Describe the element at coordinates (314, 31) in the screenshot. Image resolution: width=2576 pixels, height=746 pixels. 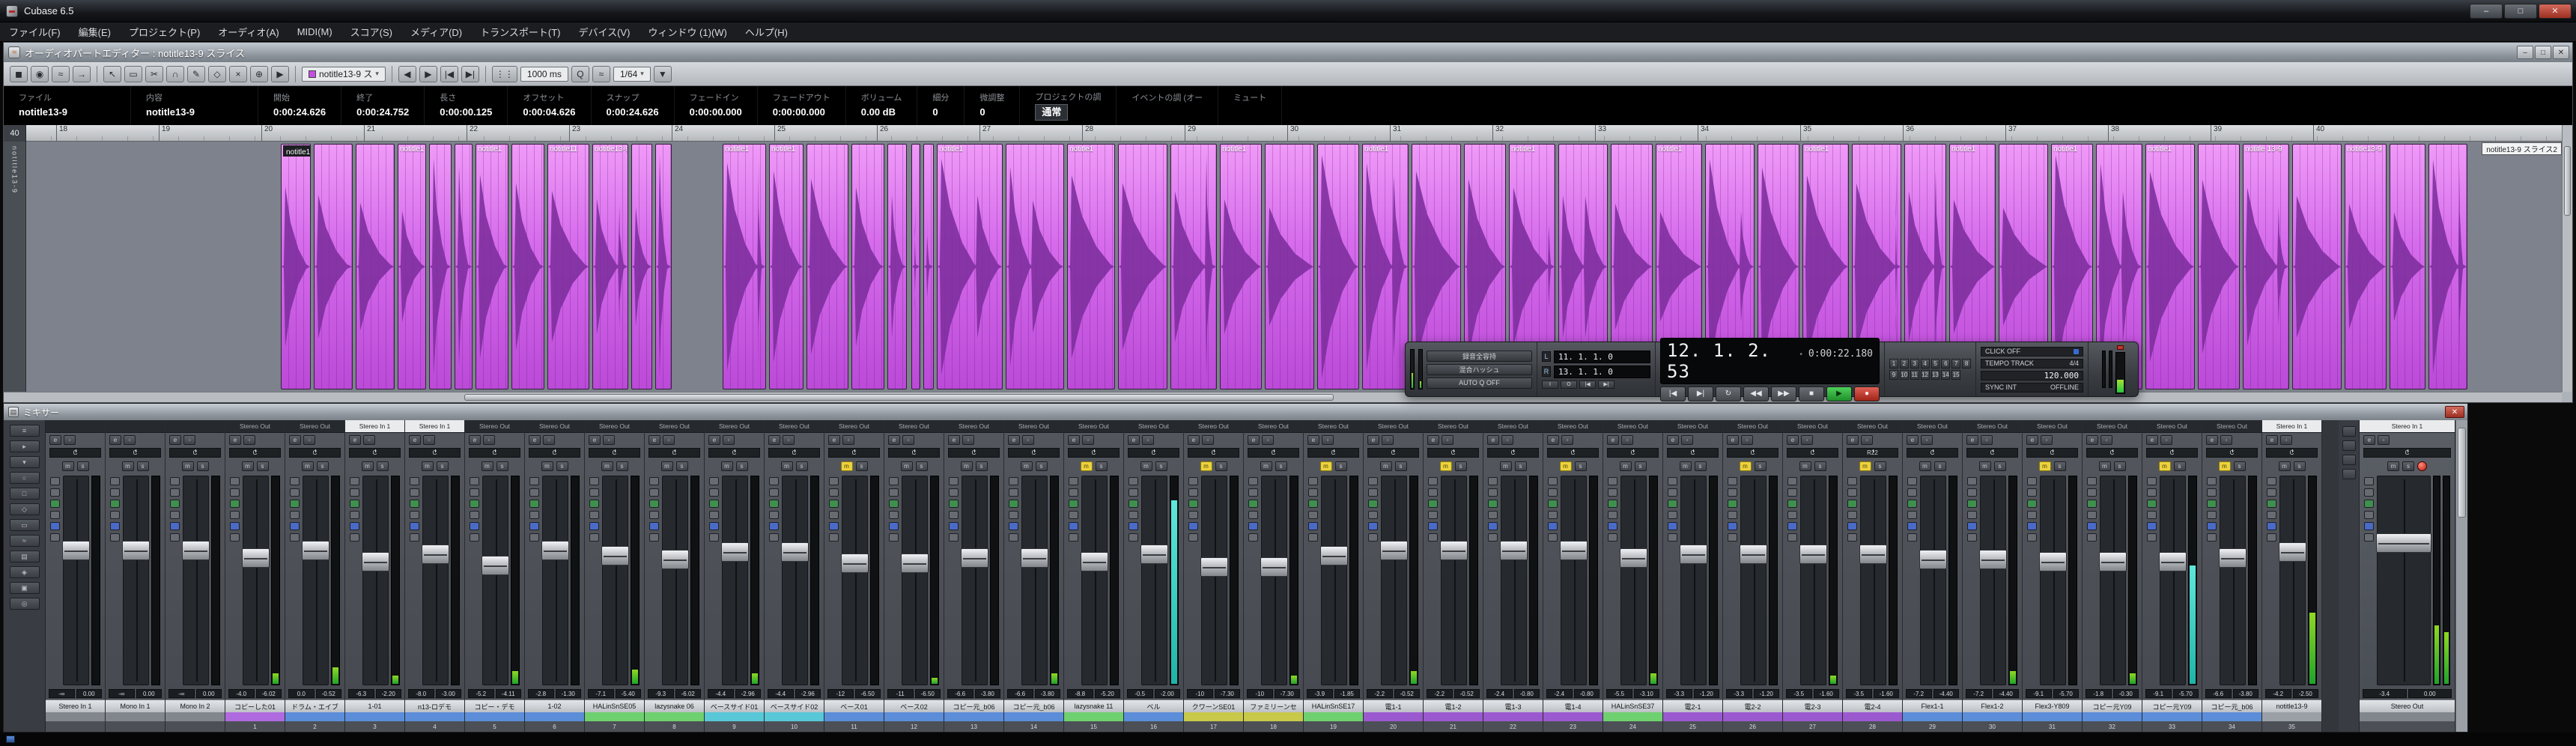
I see `menu-item: MIDI(M)` at that location.